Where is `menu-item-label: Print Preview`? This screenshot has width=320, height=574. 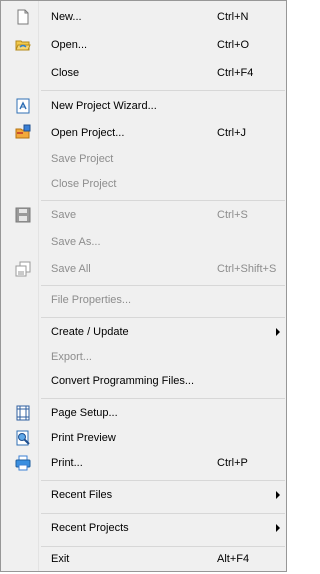 menu-item-label: Print Preview is located at coordinates (83, 438).